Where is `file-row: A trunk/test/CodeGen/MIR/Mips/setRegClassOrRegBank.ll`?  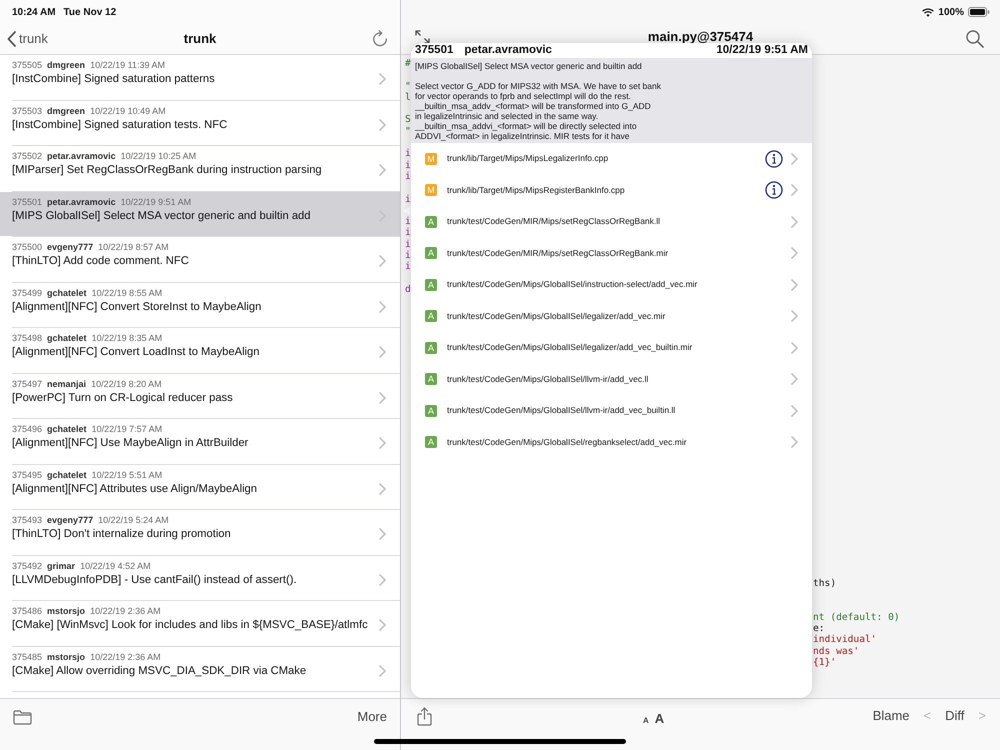
file-row: A trunk/test/CodeGen/MIR/Mips/setRegClassOrRegBank.ll is located at coordinates (611, 222).